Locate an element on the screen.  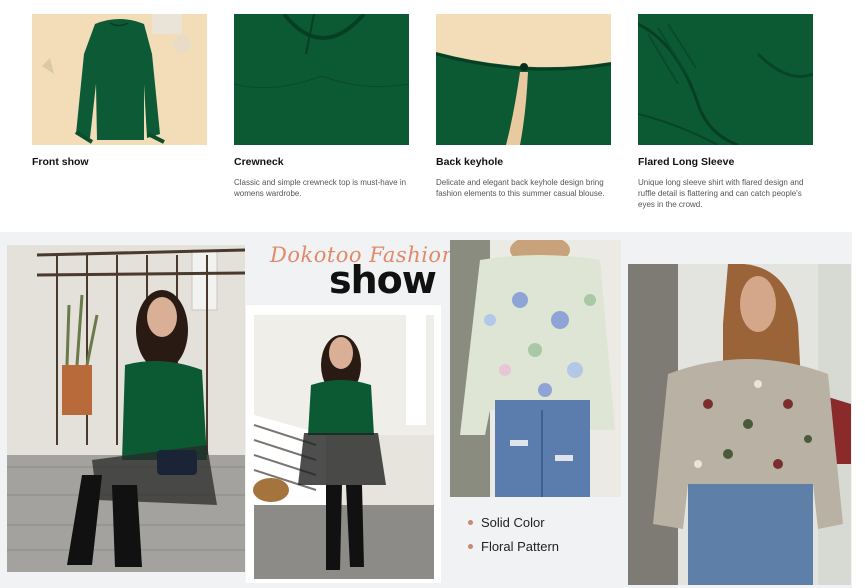
feature-title: Crewneck is located at coordinates (259, 162).